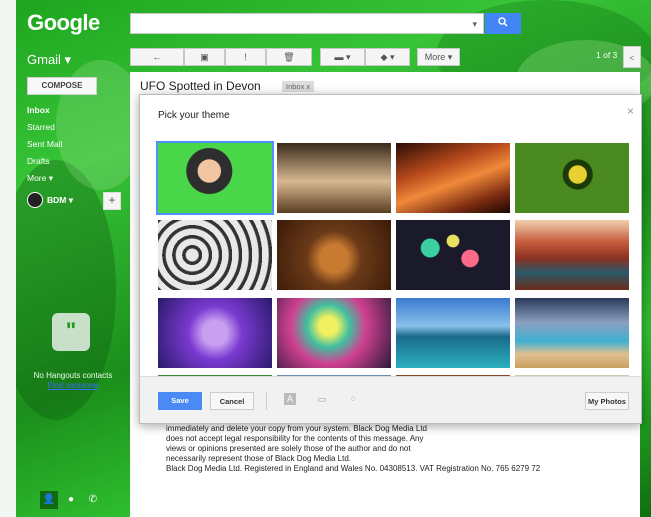 This screenshot has height=517, width=651. I want to click on hangouts-bottom-bar: 👤 ● ✆, so click(73, 500).